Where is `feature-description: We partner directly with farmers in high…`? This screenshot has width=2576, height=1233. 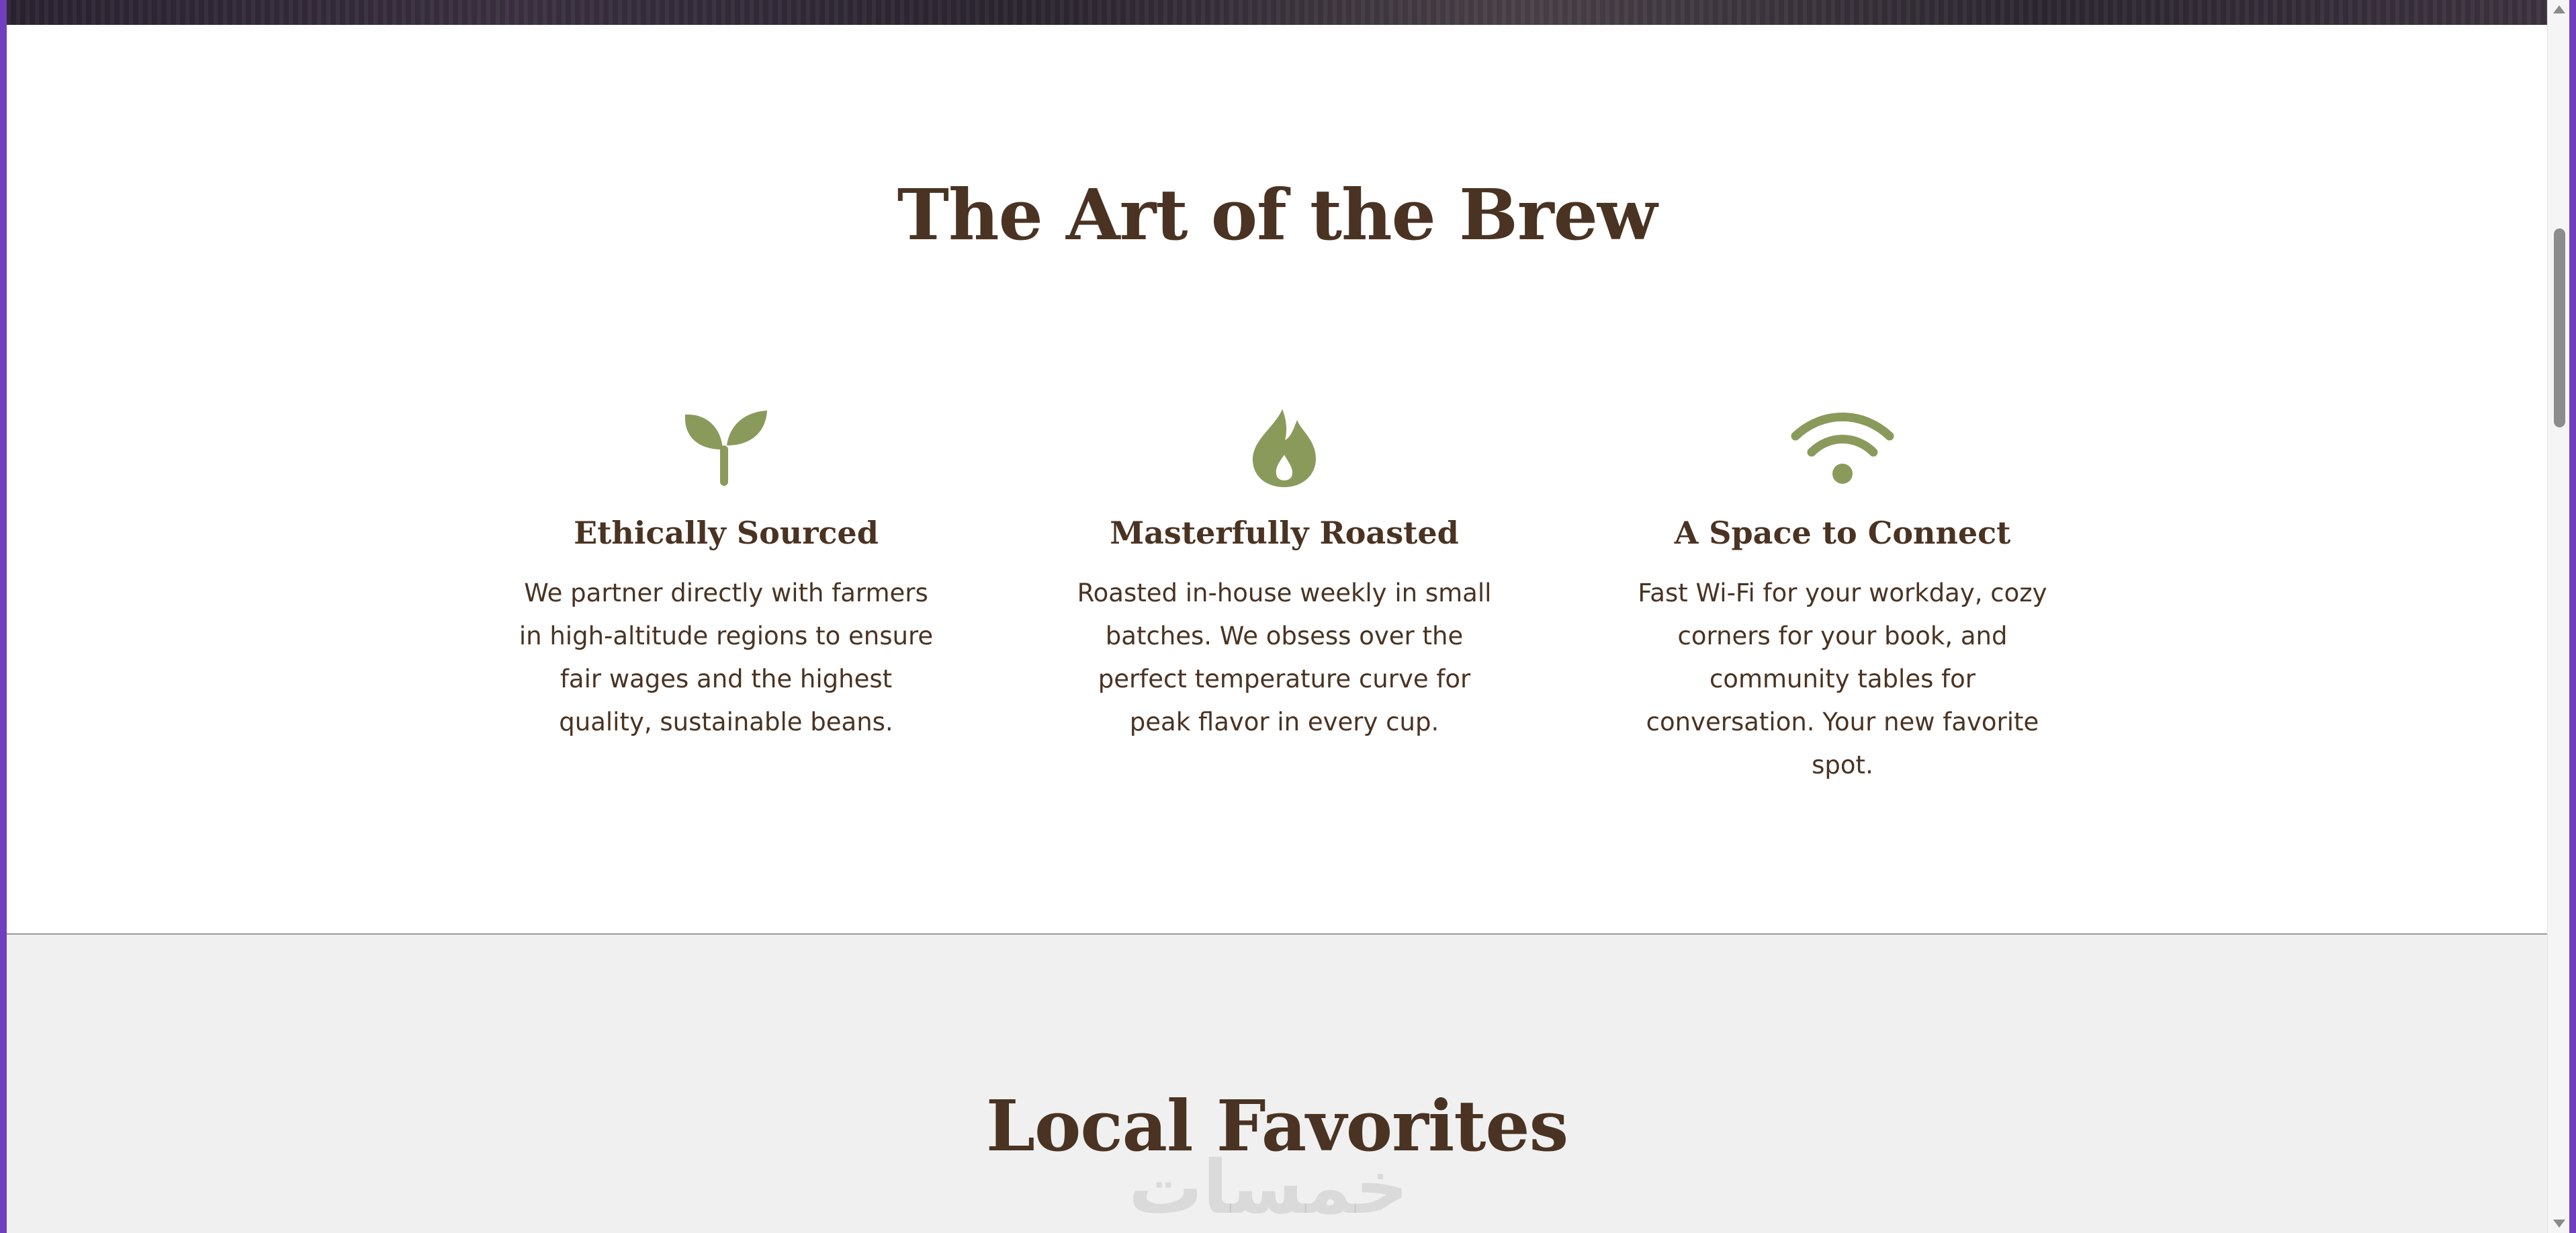 feature-description: We partner directly with farmers in high… is located at coordinates (727, 657).